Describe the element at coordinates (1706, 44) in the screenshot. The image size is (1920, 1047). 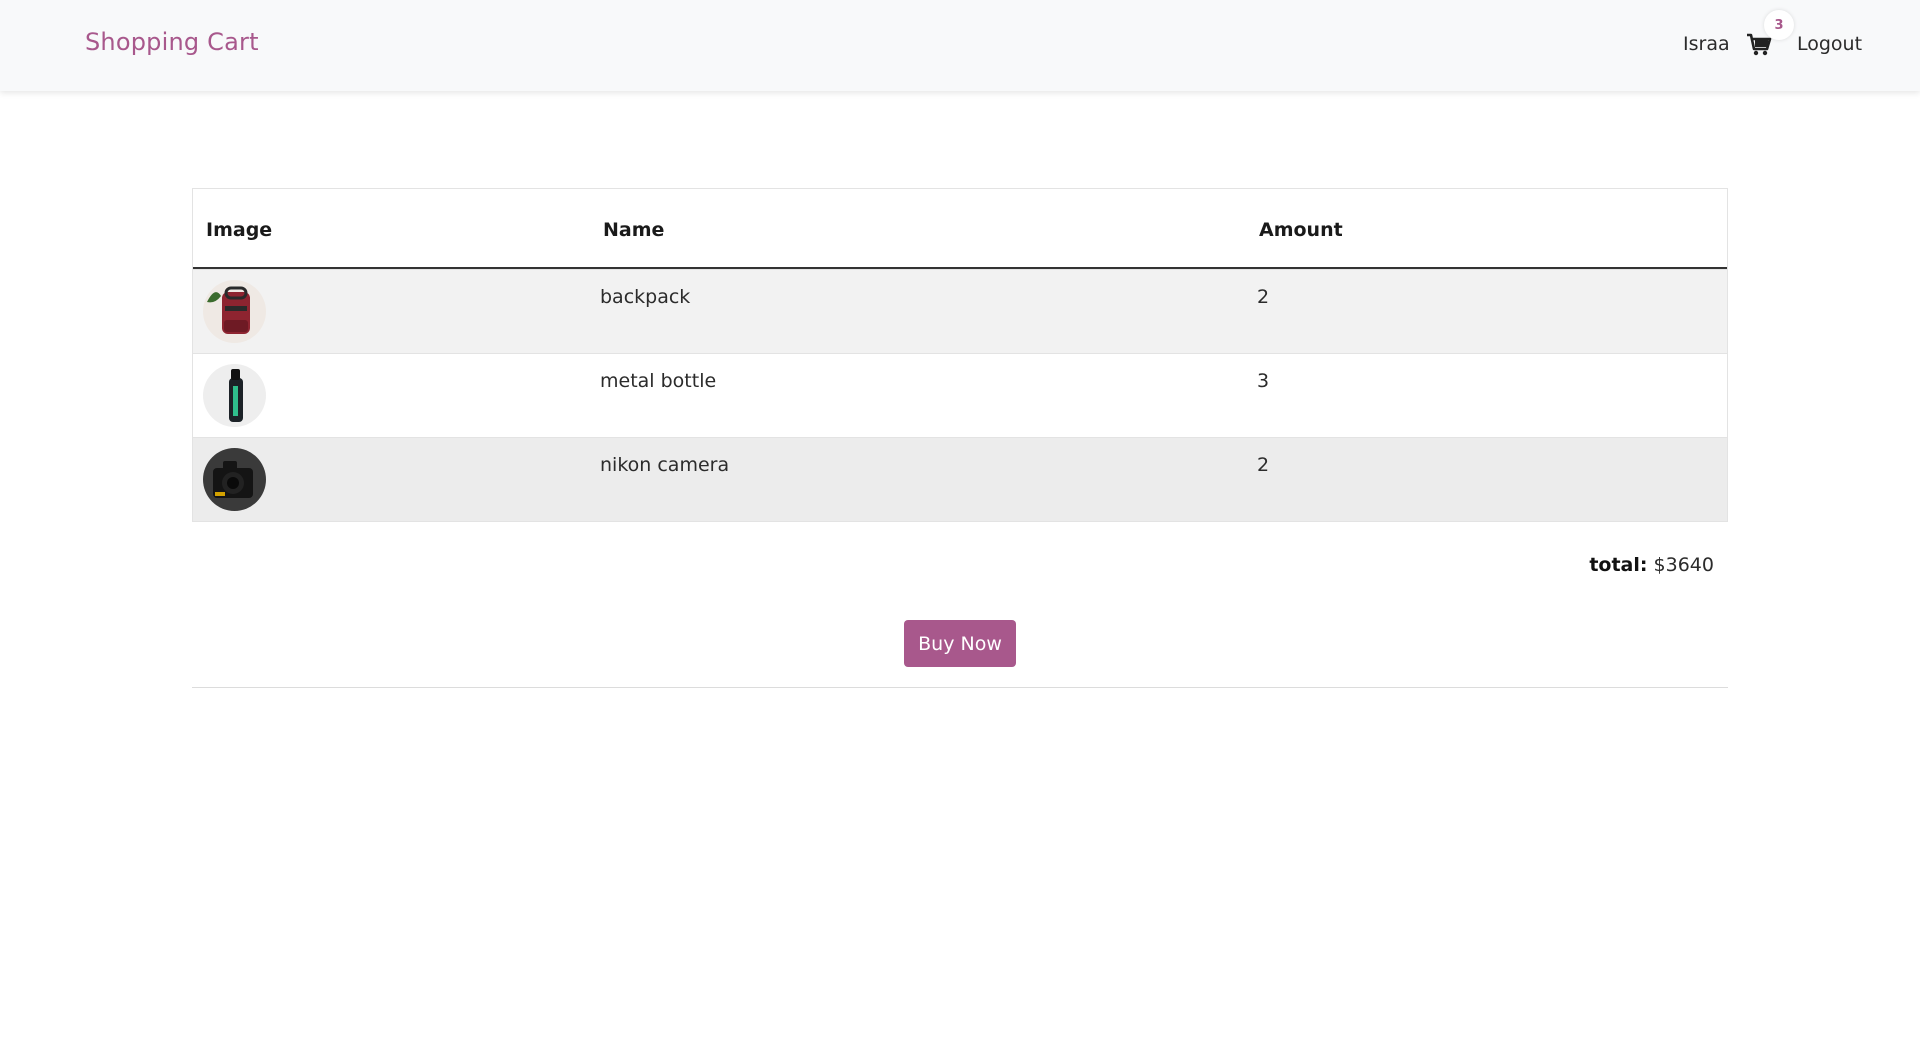
I see `user-name: Israa` at that location.